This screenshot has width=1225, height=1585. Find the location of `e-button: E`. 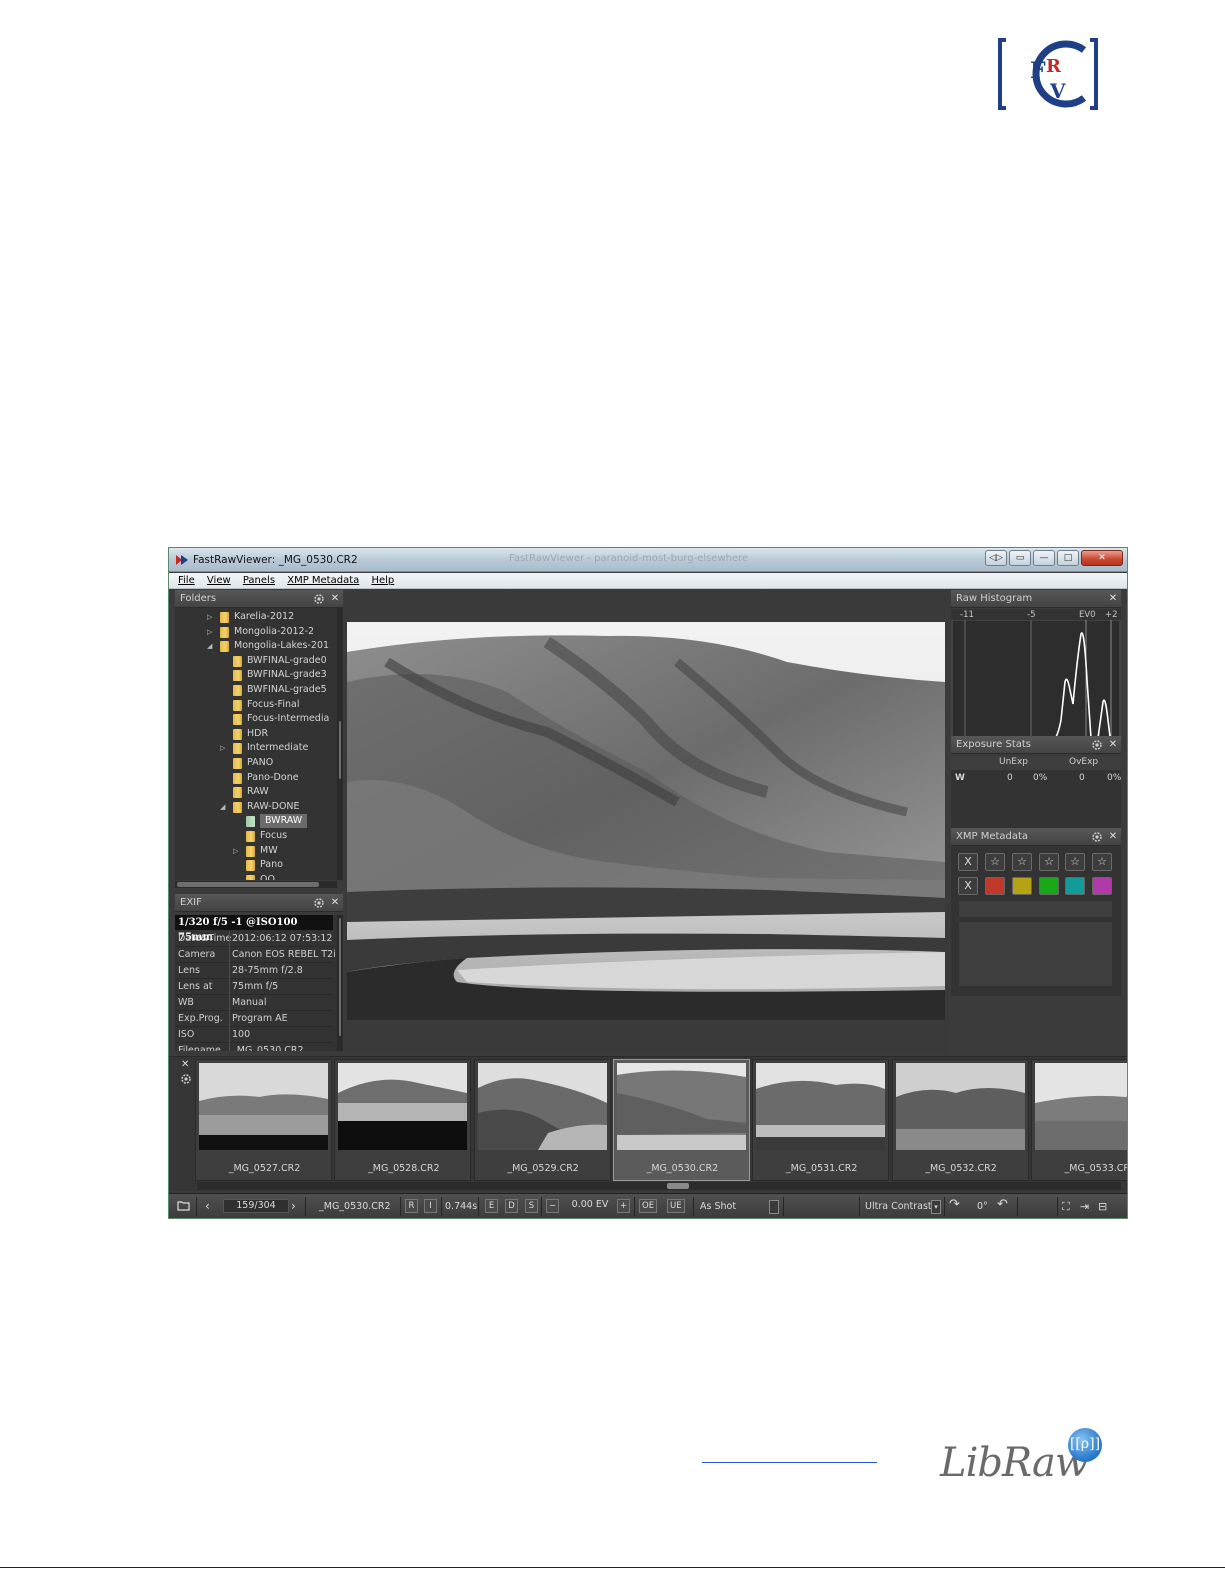

e-button: E is located at coordinates (491, 1206).